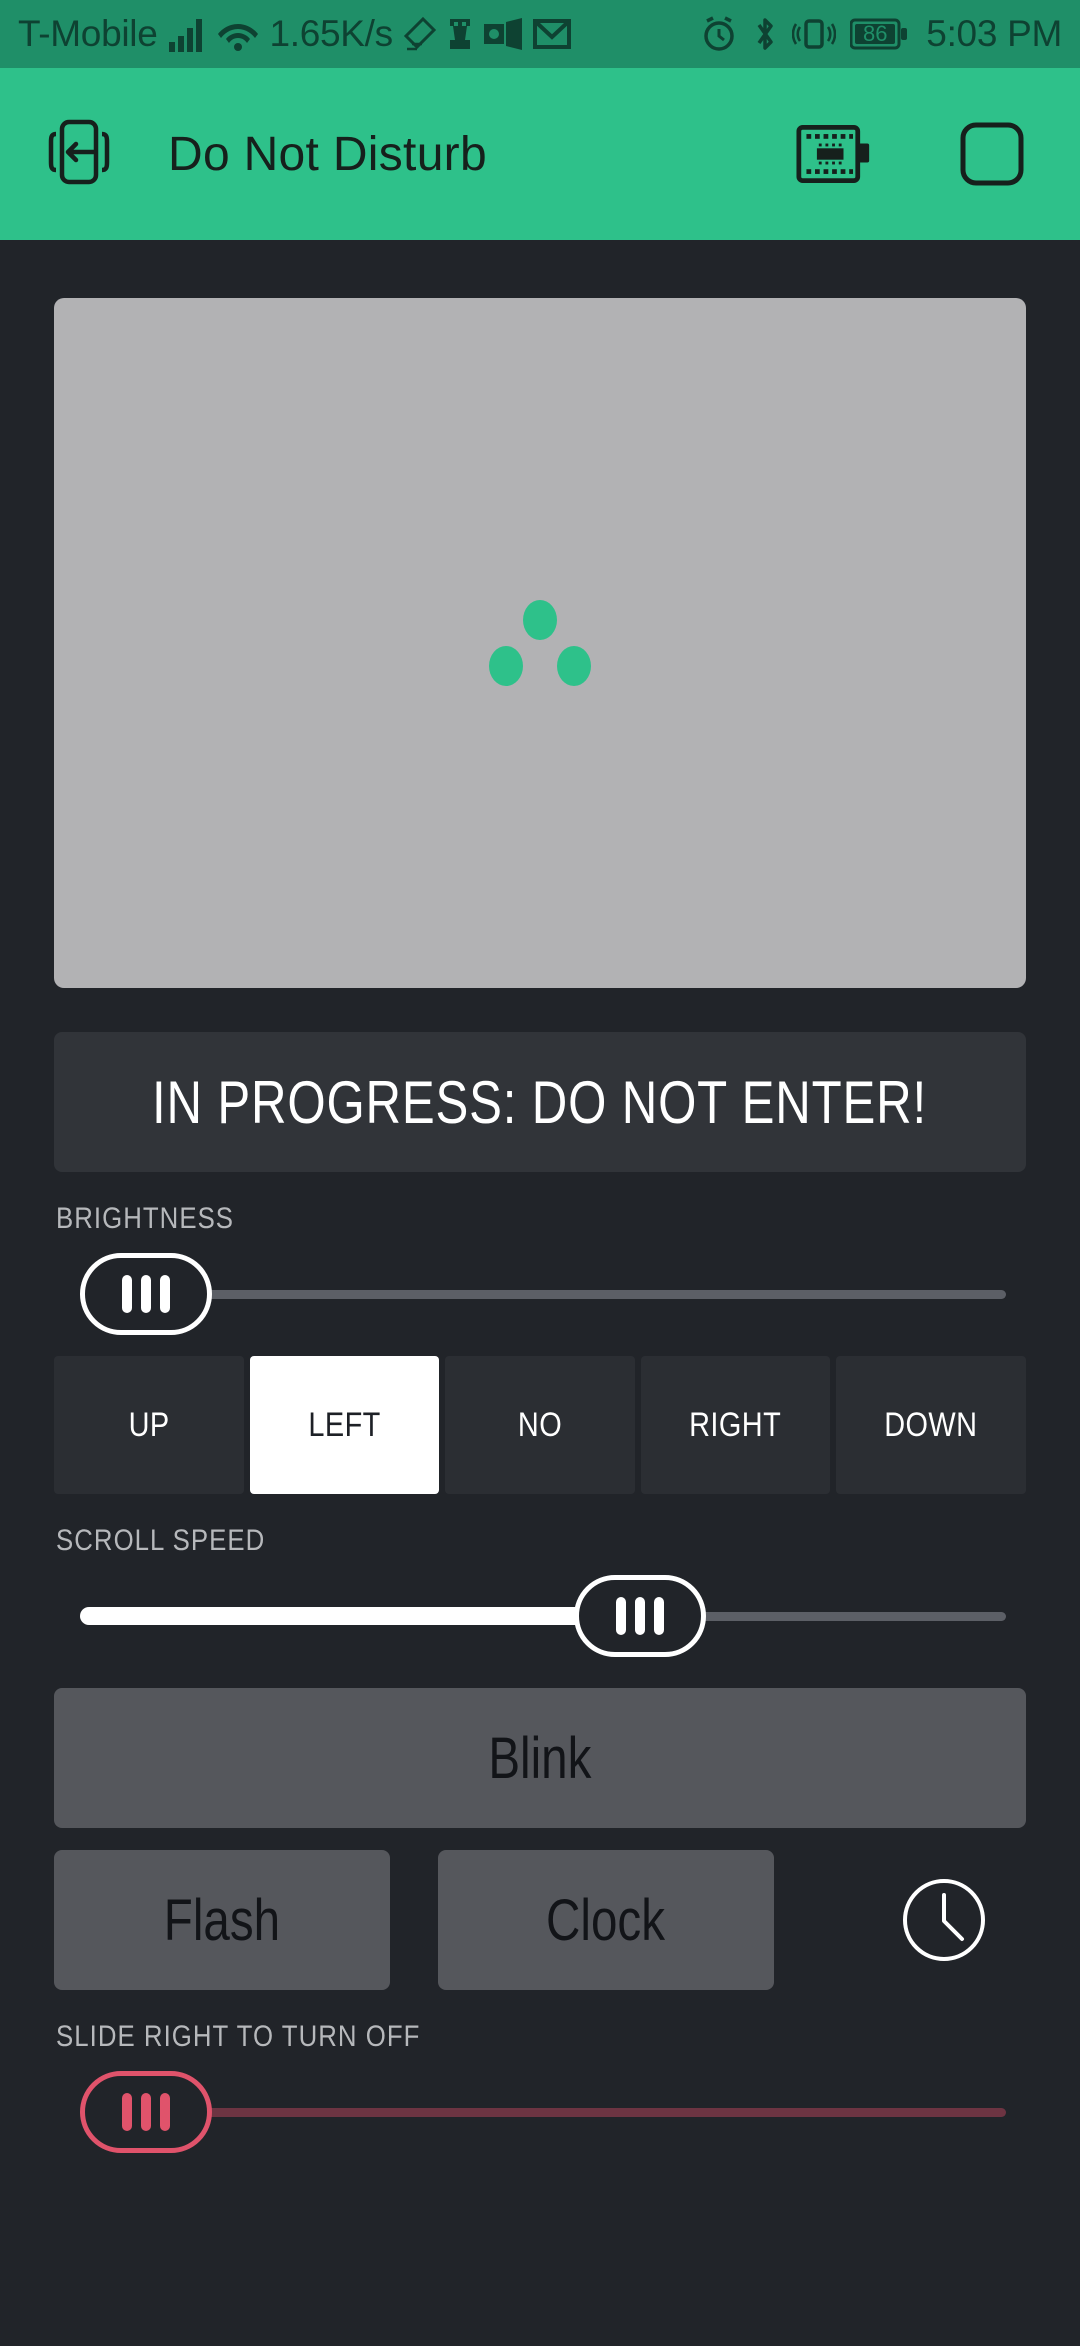 This screenshot has height=2346, width=1080. Describe the element at coordinates (78, 154) in the screenshot. I see `phone-exit-icon` at that location.